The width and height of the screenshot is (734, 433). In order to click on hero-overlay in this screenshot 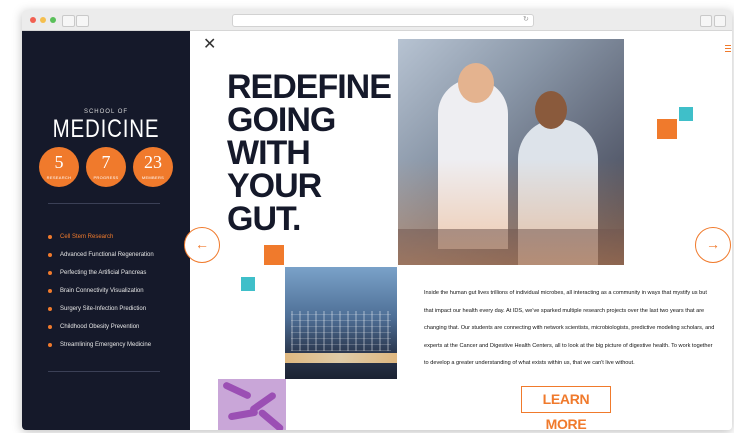, I will do `click(511, 212)`.